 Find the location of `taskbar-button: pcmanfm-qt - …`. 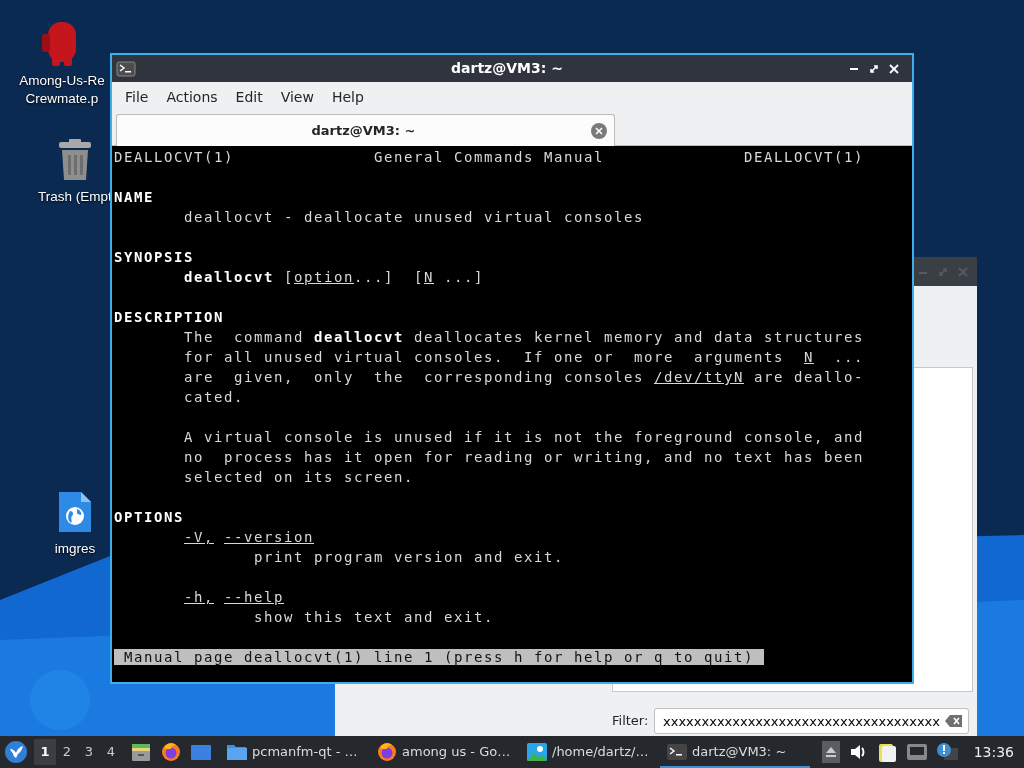

taskbar-button: pcmanfm-qt - … is located at coordinates (295, 752).